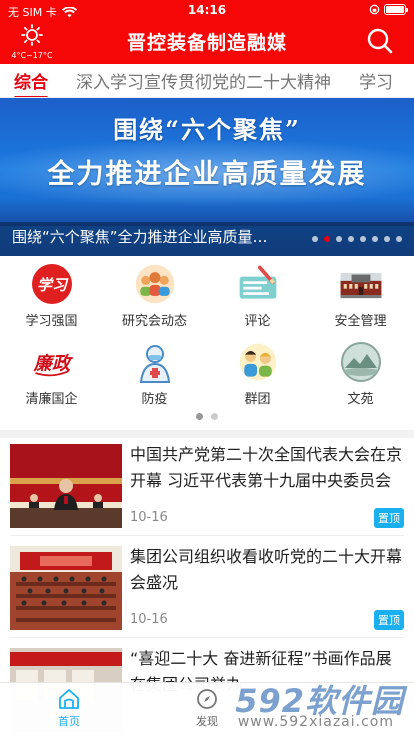 This screenshot has width=414, height=736. I want to click on nav-discover: 发现, so click(207, 708).